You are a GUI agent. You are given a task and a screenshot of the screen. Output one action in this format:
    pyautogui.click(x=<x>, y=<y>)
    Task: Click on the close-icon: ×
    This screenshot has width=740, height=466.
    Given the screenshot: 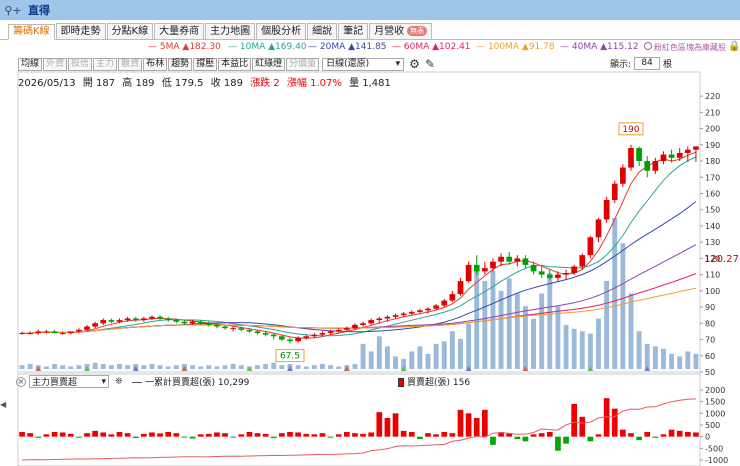 What is the action you would take?
    pyautogui.click(x=21, y=381)
    